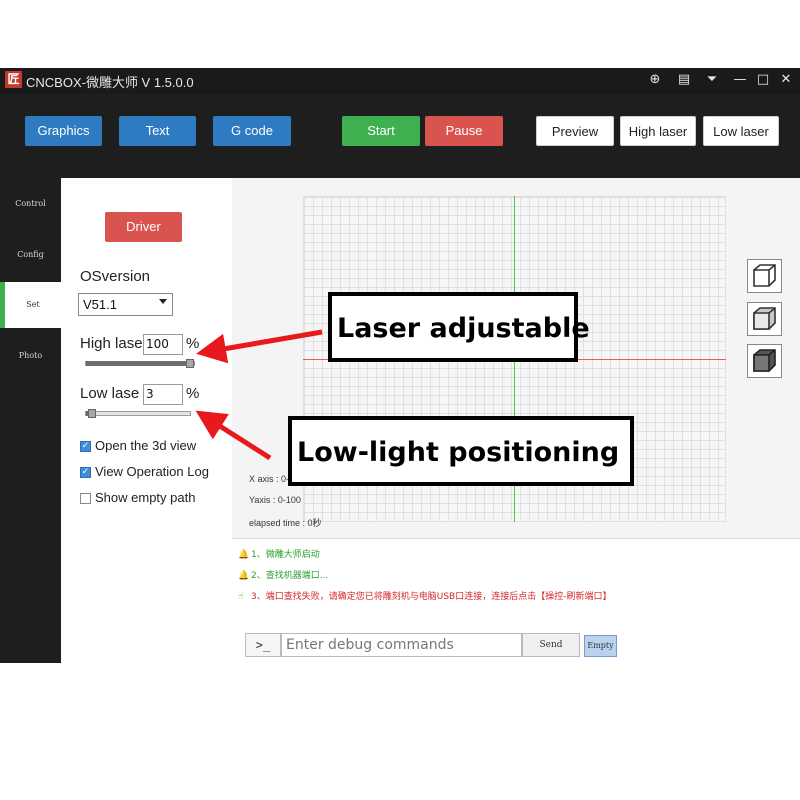 The height and width of the screenshot is (800, 800). Describe the element at coordinates (575, 131) in the screenshot. I see `preview-button: Preview` at that location.